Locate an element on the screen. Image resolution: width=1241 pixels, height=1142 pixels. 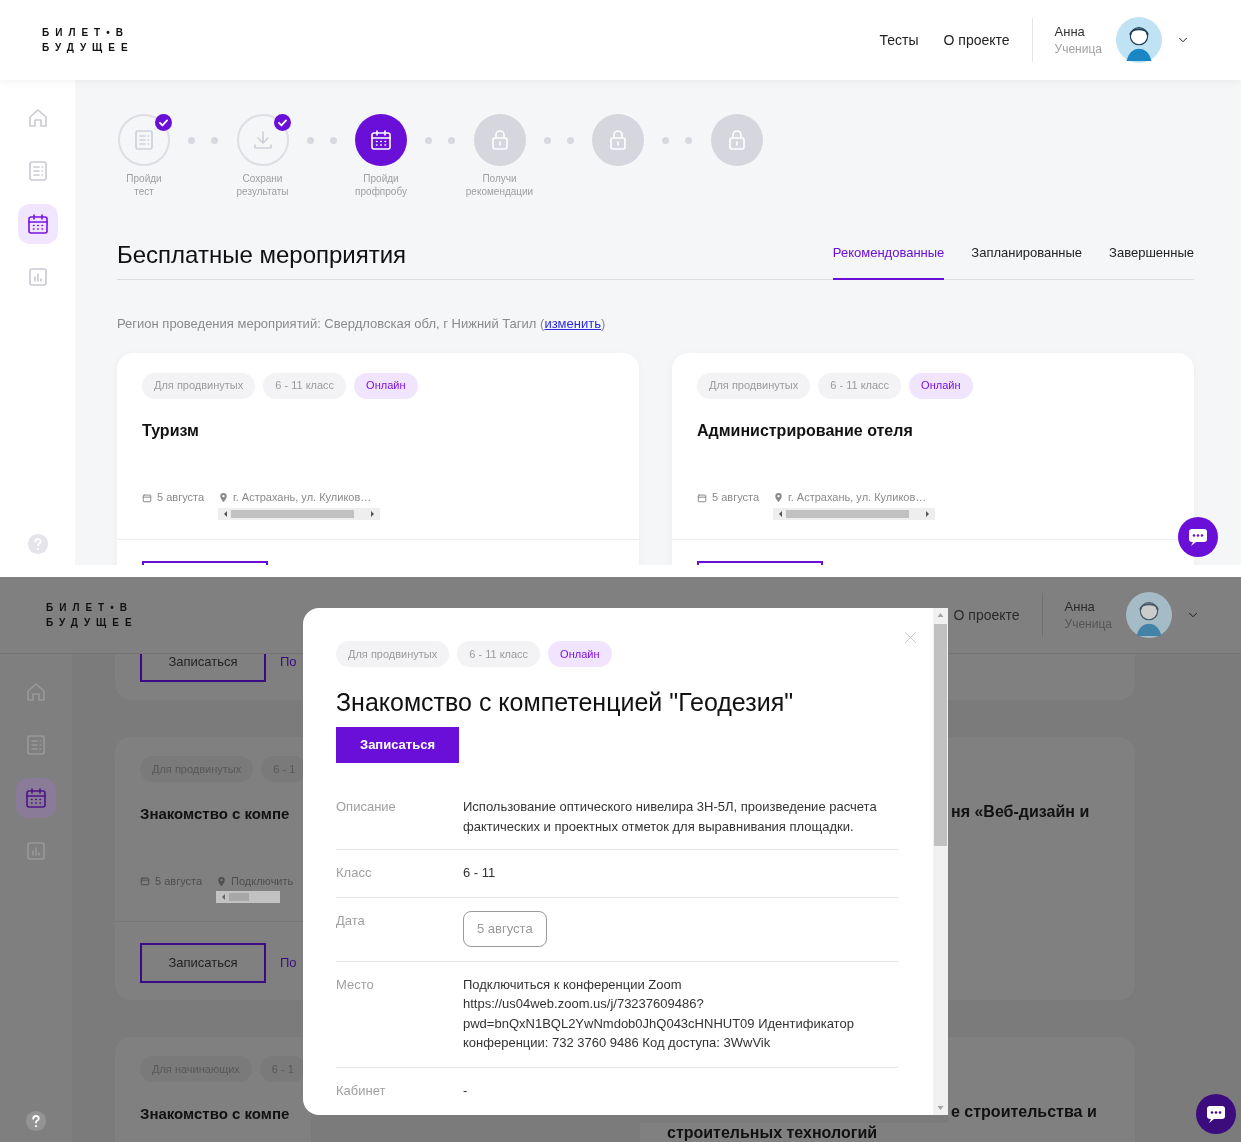
event-title: ня «Веб-дизайн и is located at coordinates (1020, 812).